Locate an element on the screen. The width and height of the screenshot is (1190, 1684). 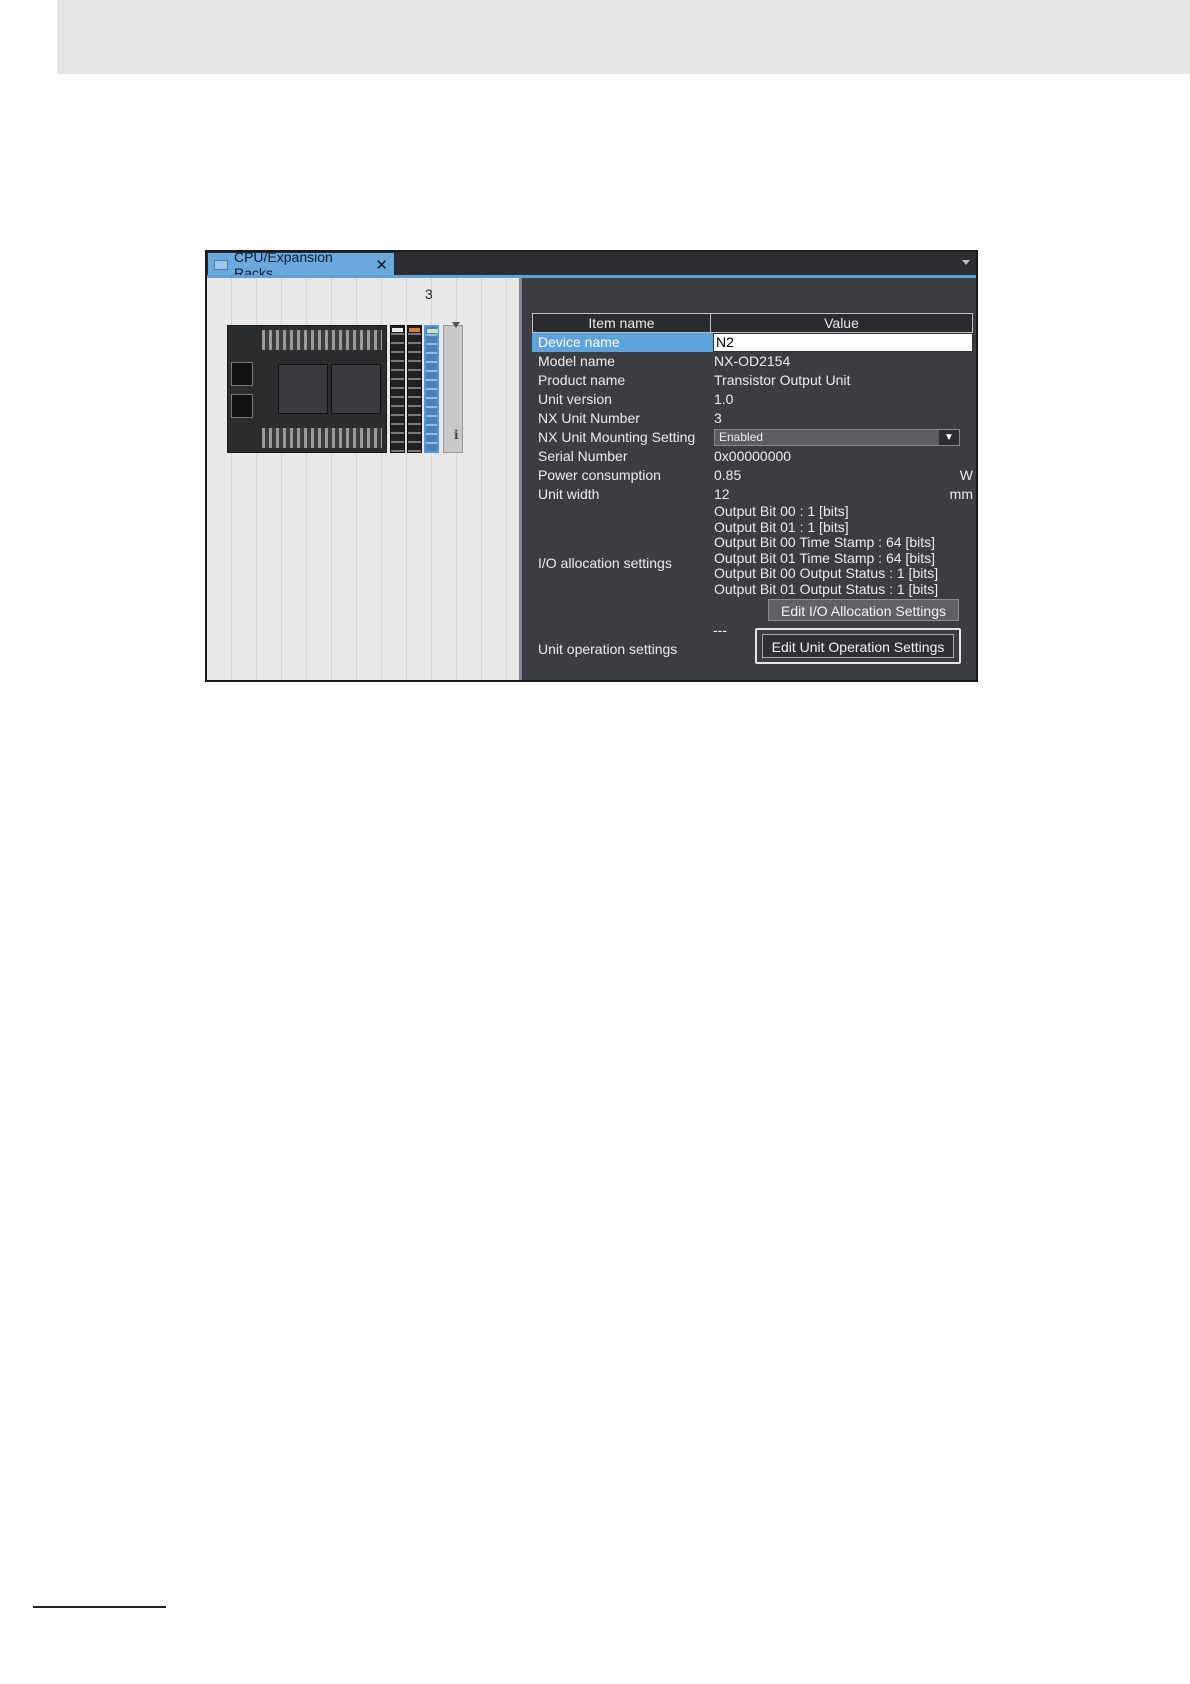
row-value: Transistor Output Unit is located at coordinates (782, 380).